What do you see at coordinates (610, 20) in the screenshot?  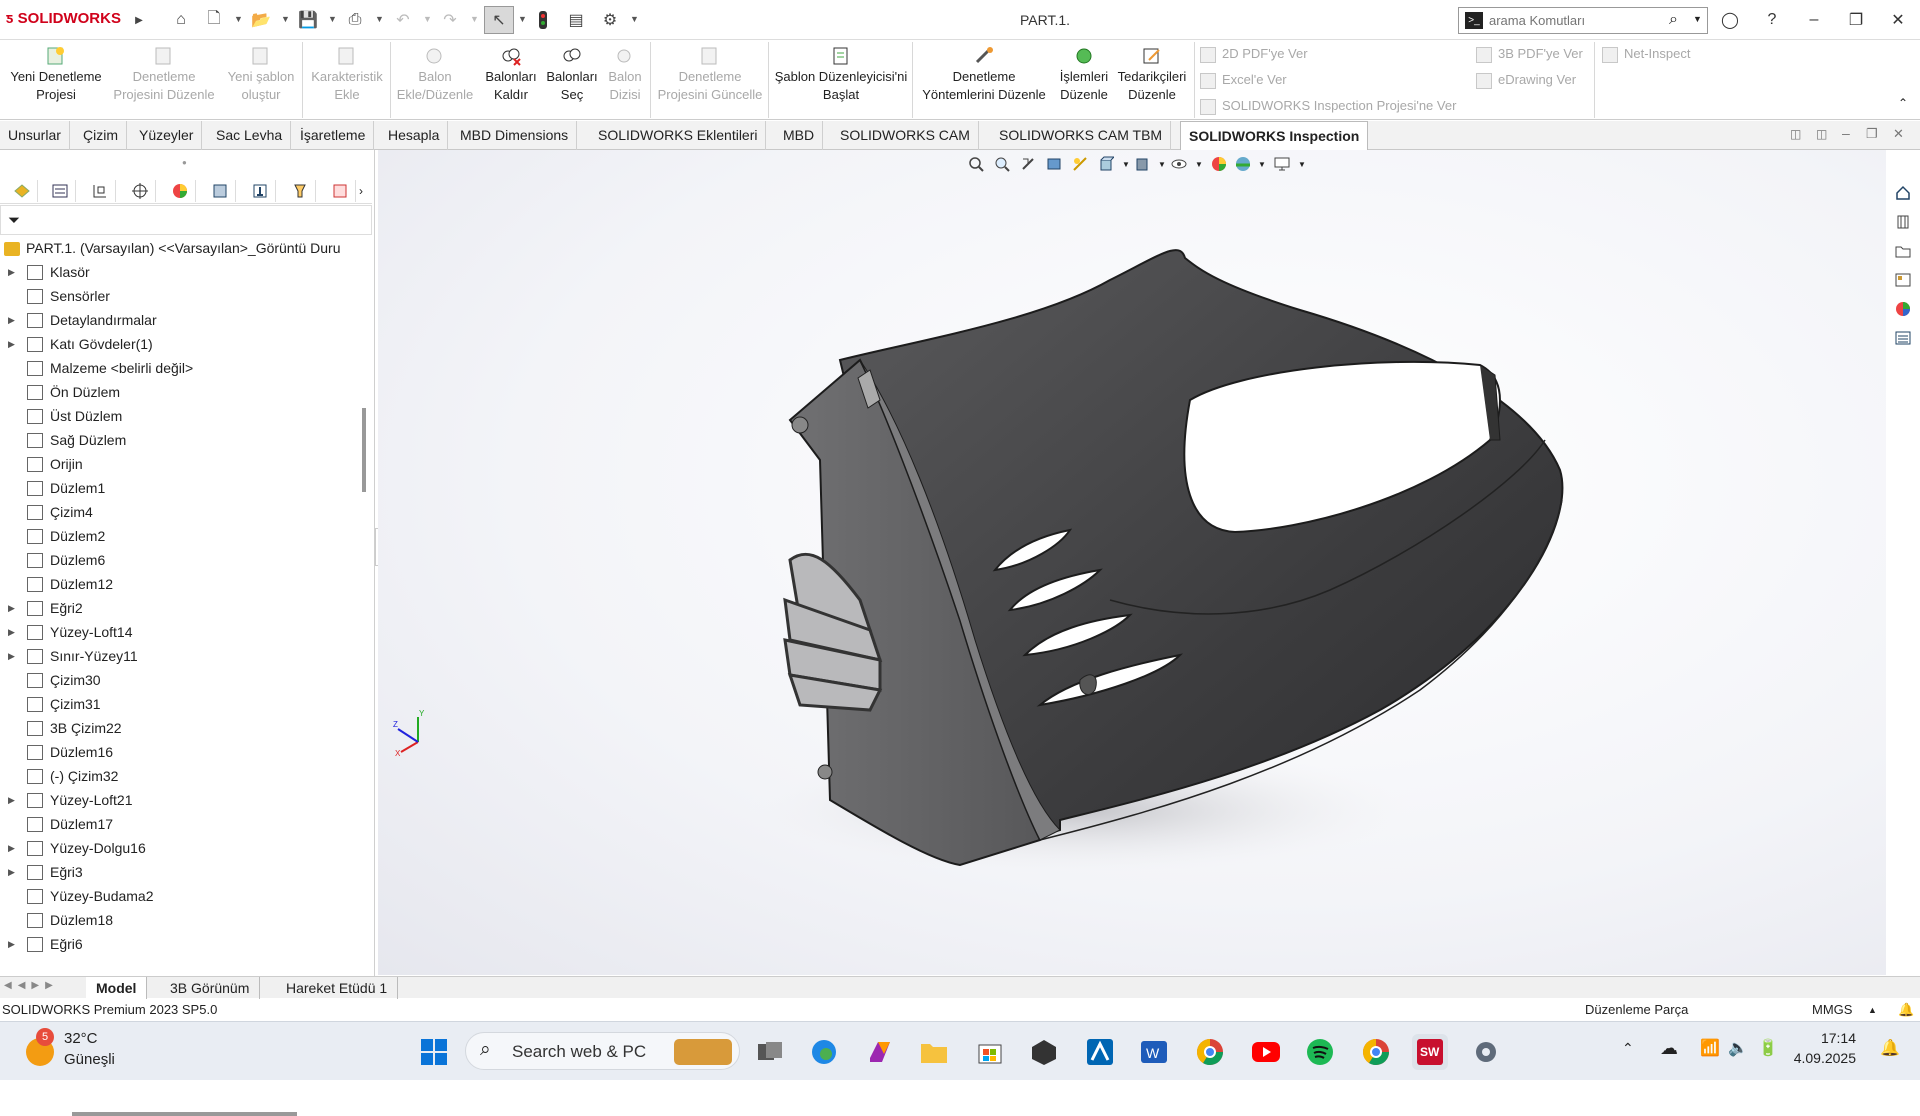 I see `options-gear-icon: ⚙` at bounding box center [610, 20].